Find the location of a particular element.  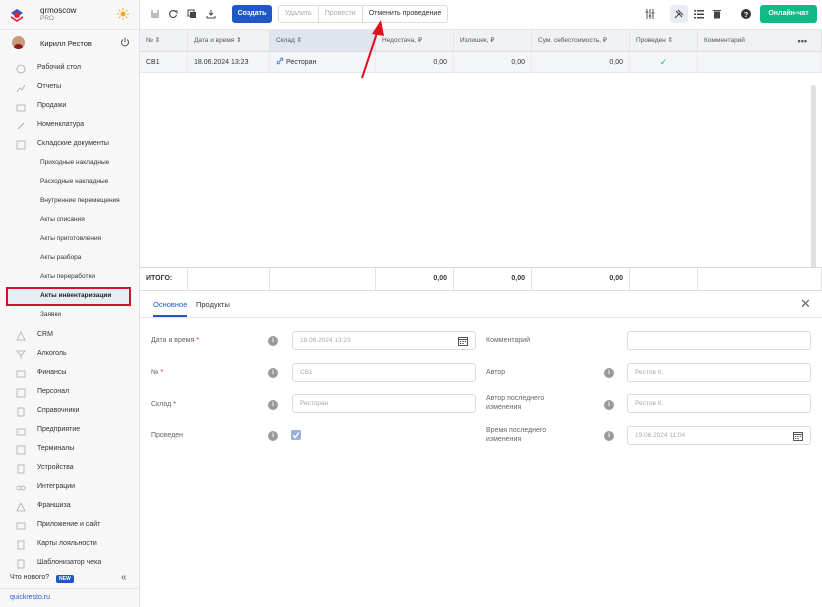

user-name: Кирилл Рестов is located at coordinates (66, 43).